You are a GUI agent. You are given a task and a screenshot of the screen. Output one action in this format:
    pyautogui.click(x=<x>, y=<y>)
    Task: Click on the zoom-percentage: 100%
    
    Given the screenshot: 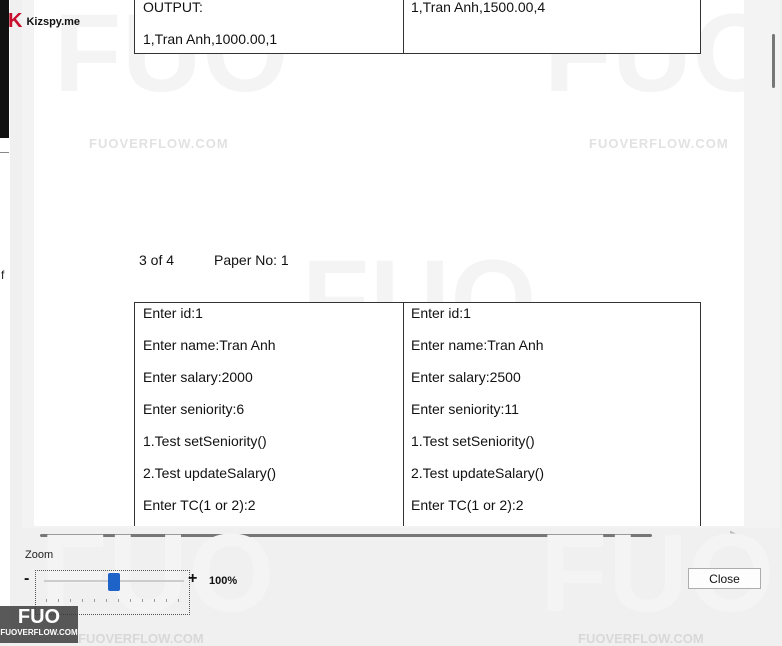 What is the action you would take?
    pyautogui.click(x=223, y=581)
    